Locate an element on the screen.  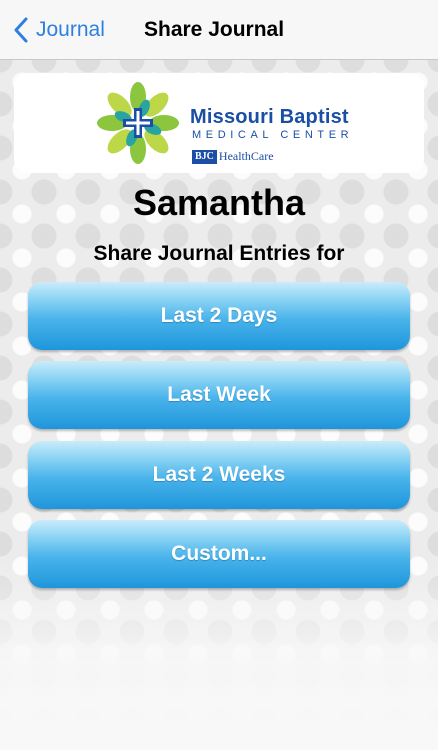
last-week-button: Last Week is located at coordinates (219, 395).